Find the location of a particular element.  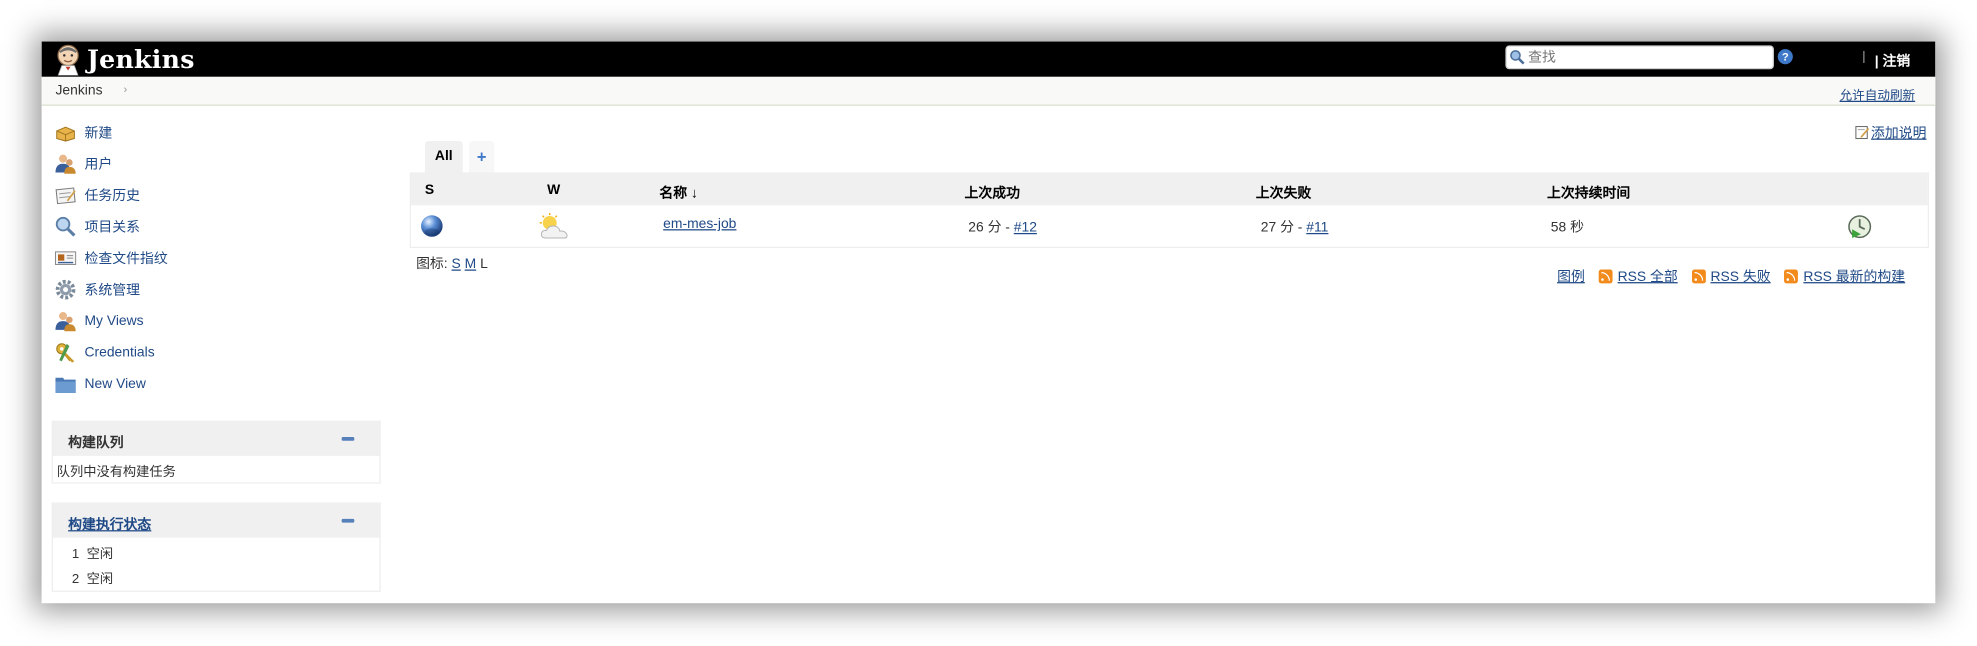

partly-cloudy-weather-icon is located at coordinates (554, 226).